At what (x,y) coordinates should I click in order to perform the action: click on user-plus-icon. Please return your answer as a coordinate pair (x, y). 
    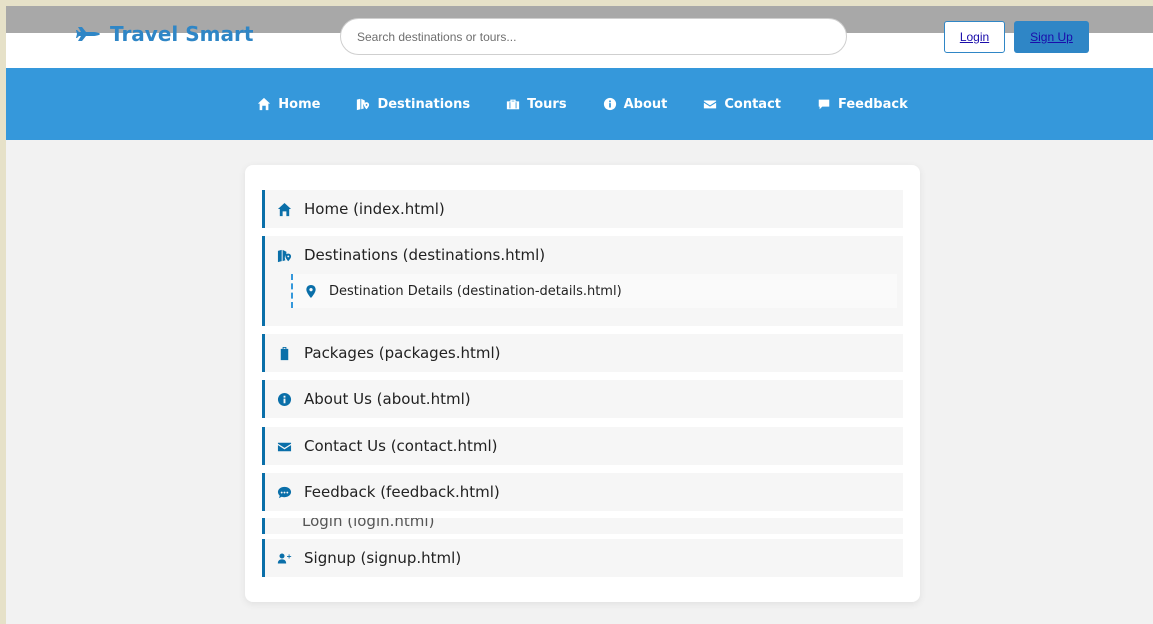
    Looking at the image, I should click on (284, 558).